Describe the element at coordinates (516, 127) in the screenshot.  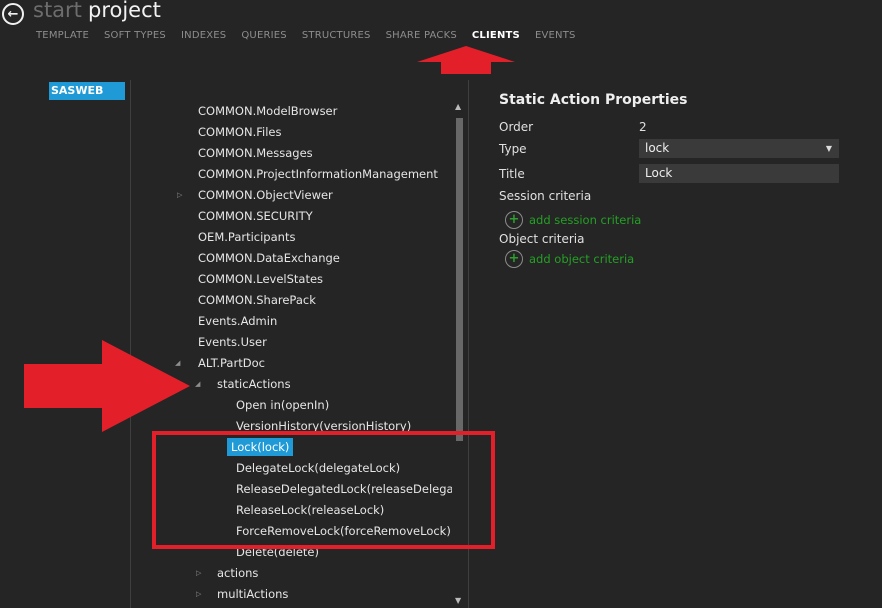
I see `order-label: Order` at that location.